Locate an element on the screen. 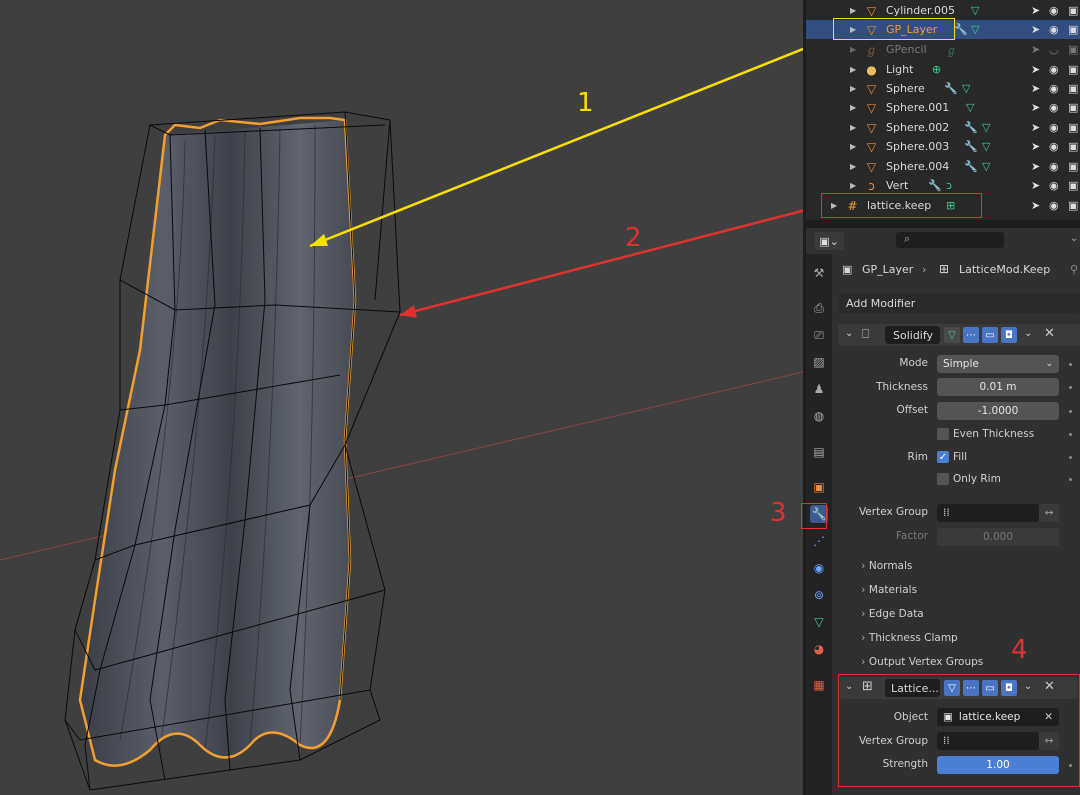 This screenshot has width=1080, height=795. solidify-panel-header: ⌄ ⎕ Solidify ▽ ⋯ ▭ ◘ ⌄ ✕ is located at coordinates (959, 335).